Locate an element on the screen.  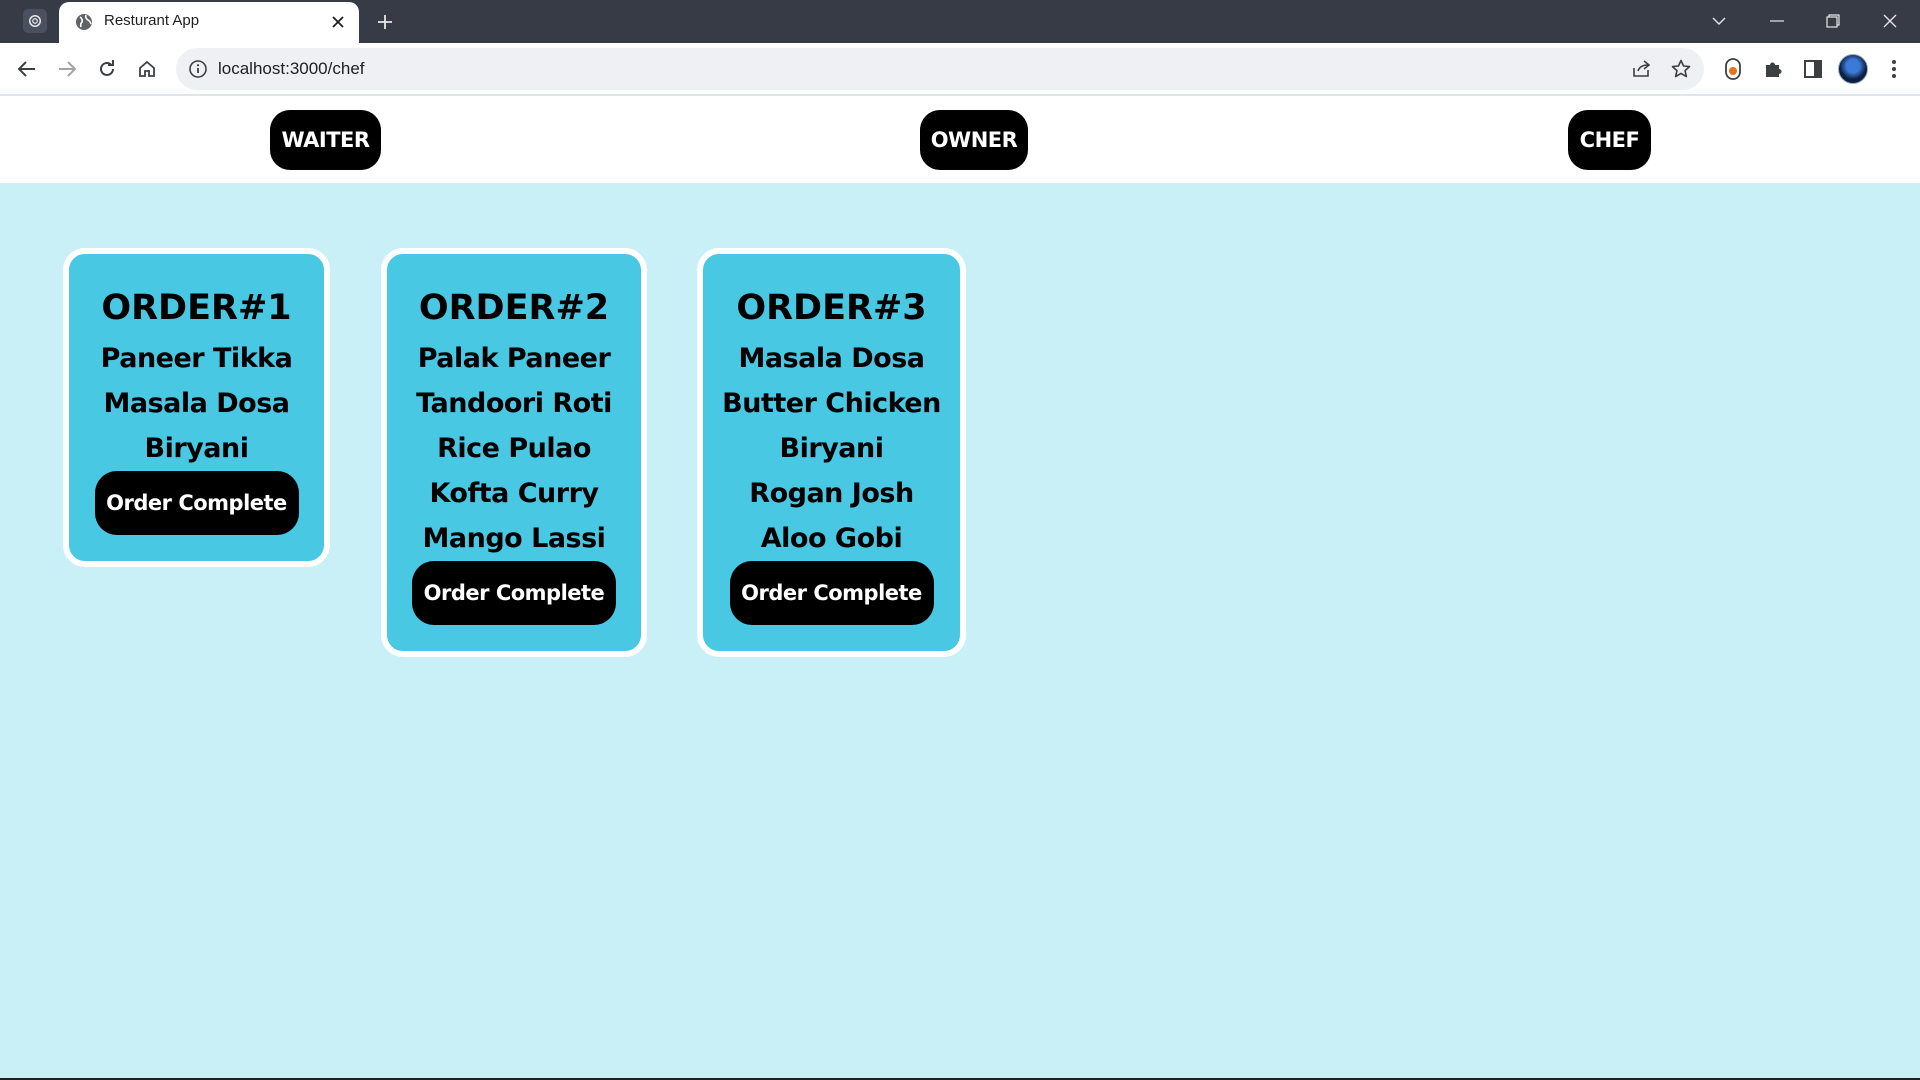
star-icon is located at coordinates (1681, 69).